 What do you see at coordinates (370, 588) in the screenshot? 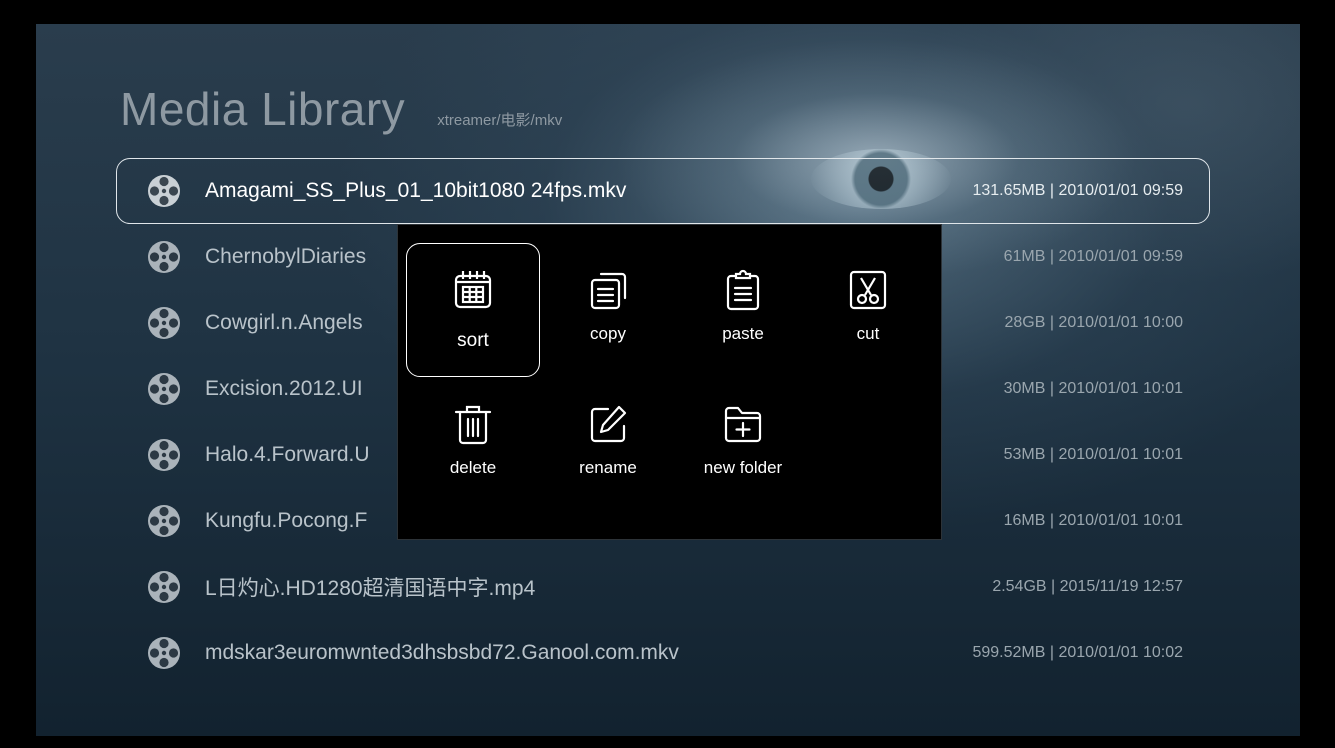
I see `file-name: L日灼心.HD1280超清国语中字.mp4` at bounding box center [370, 588].